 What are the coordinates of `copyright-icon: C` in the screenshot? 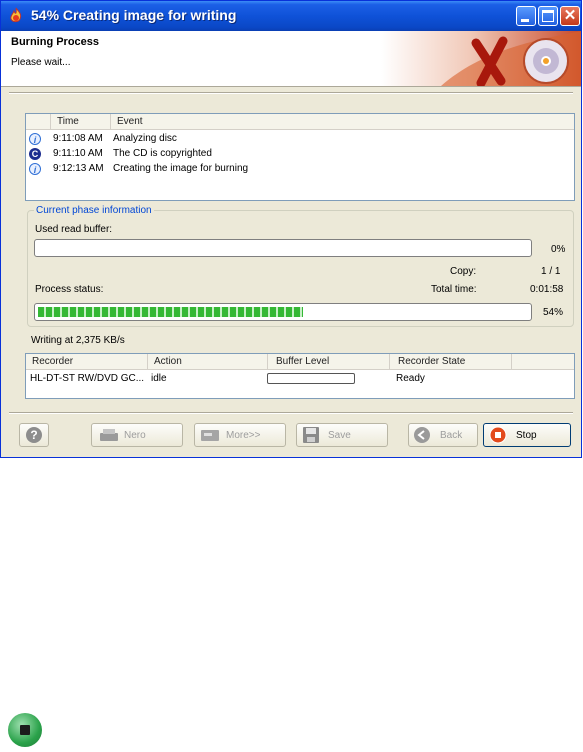 It's located at (35, 154).